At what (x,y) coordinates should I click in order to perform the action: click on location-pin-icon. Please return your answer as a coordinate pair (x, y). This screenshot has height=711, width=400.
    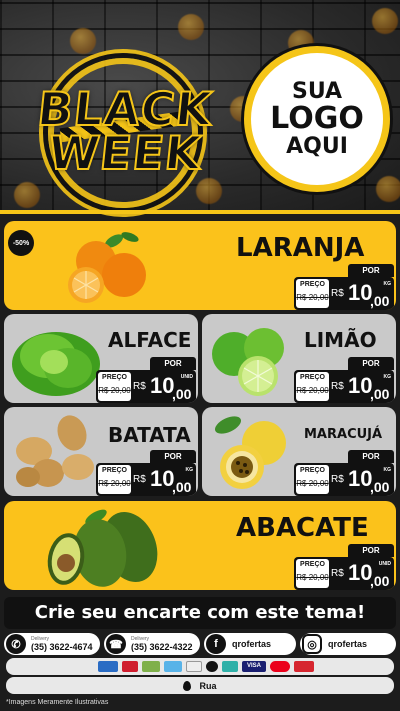
    Looking at the image, I should click on (187, 685).